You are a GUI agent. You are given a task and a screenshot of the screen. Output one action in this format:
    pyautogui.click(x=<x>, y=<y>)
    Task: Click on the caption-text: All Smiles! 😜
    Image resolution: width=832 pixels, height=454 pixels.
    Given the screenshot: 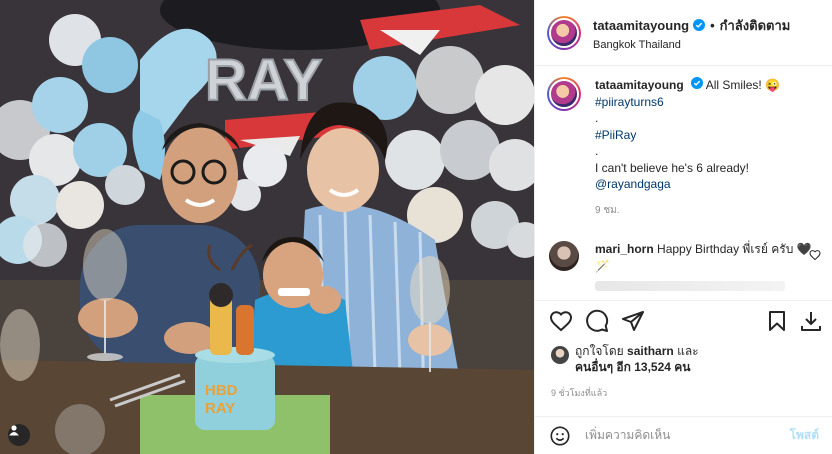 What is the action you would take?
    pyautogui.click(x=742, y=85)
    